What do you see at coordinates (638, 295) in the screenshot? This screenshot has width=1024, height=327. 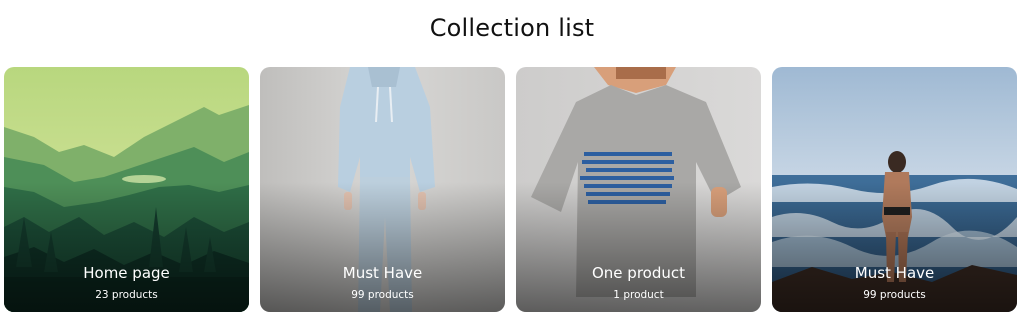 I see `collection-product-count: 1 product` at bounding box center [638, 295].